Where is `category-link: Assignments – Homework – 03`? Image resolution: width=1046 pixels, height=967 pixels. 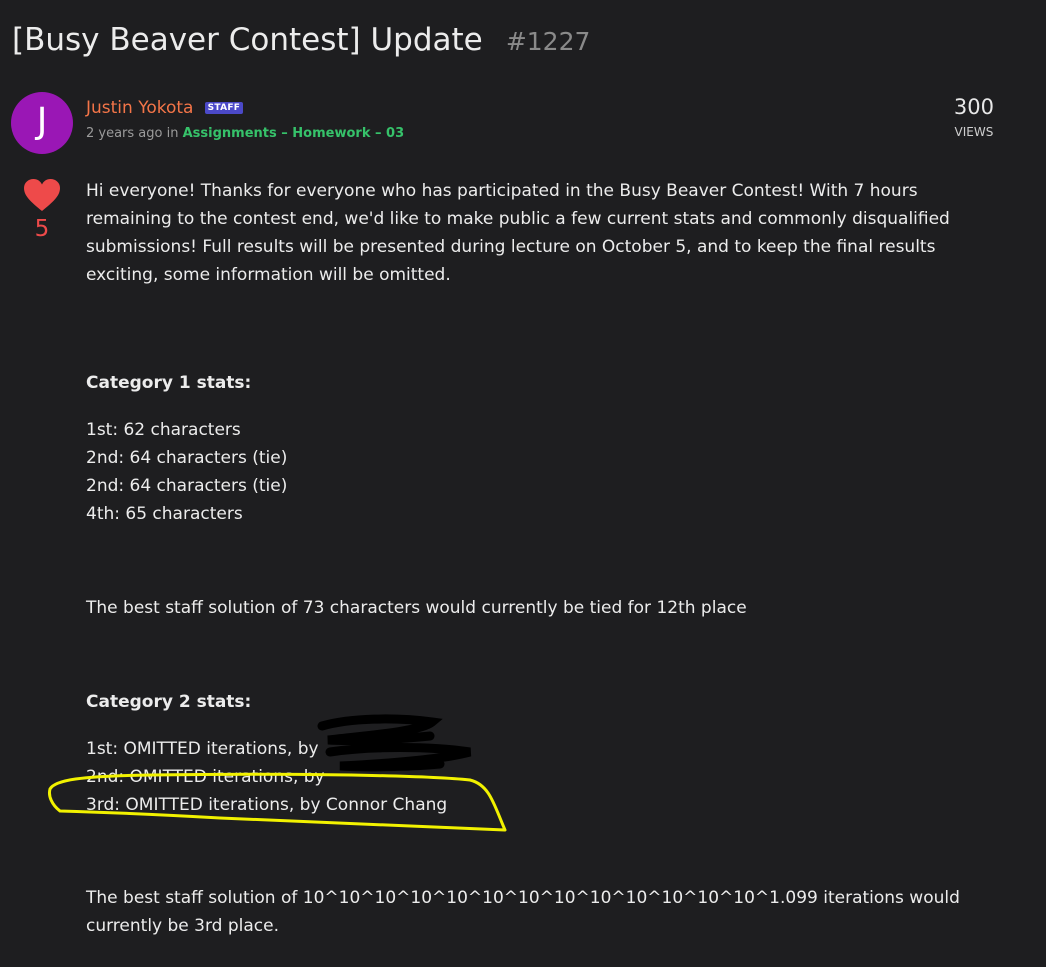 category-link: Assignments – Homework – 03 is located at coordinates (294, 133).